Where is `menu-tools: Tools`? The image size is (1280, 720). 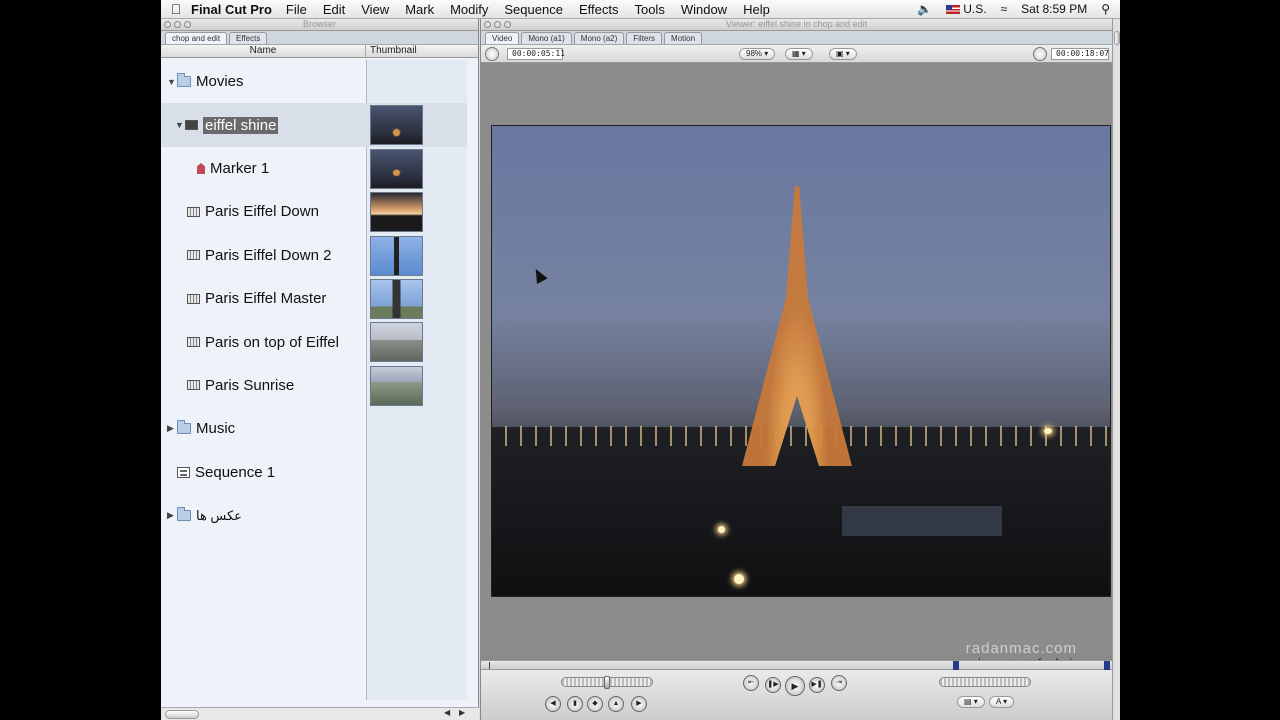
menu-tools: Tools is located at coordinates (649, 9).